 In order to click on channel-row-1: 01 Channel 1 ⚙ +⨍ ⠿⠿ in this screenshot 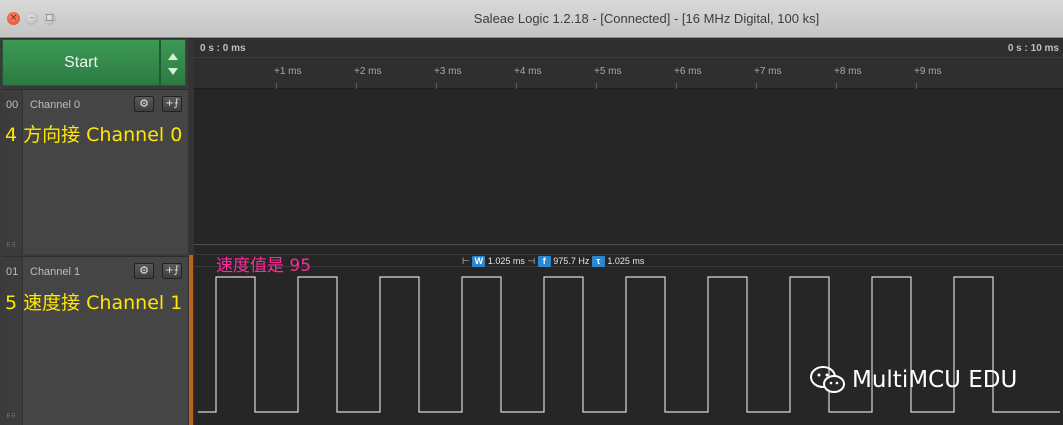, I will do `click(95, 340)`.